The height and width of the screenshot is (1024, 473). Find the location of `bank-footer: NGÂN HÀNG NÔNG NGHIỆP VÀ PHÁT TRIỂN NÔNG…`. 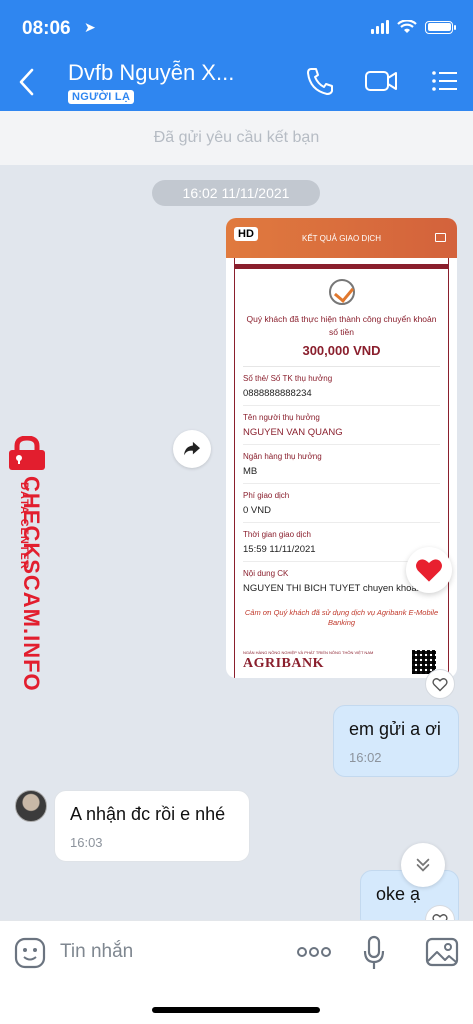

bank-footer: NGÂN HÀNG NÔNG NGHIỆP VÀ PHÁT TRIỂN NÔNG… is located at coordinates (341, 662).